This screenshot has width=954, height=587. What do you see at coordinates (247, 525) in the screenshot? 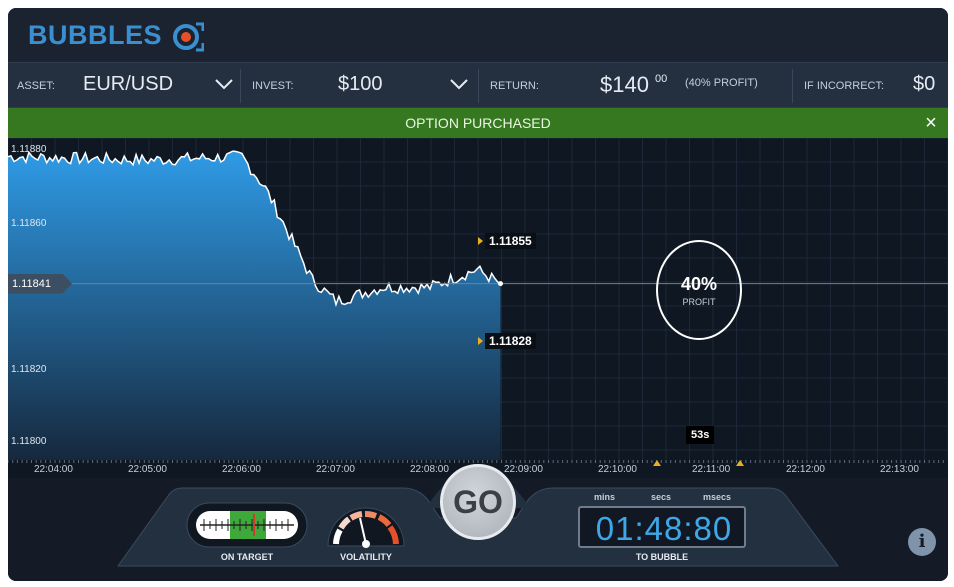
I see `on-target-gauge` at bounding box center [247, 525].